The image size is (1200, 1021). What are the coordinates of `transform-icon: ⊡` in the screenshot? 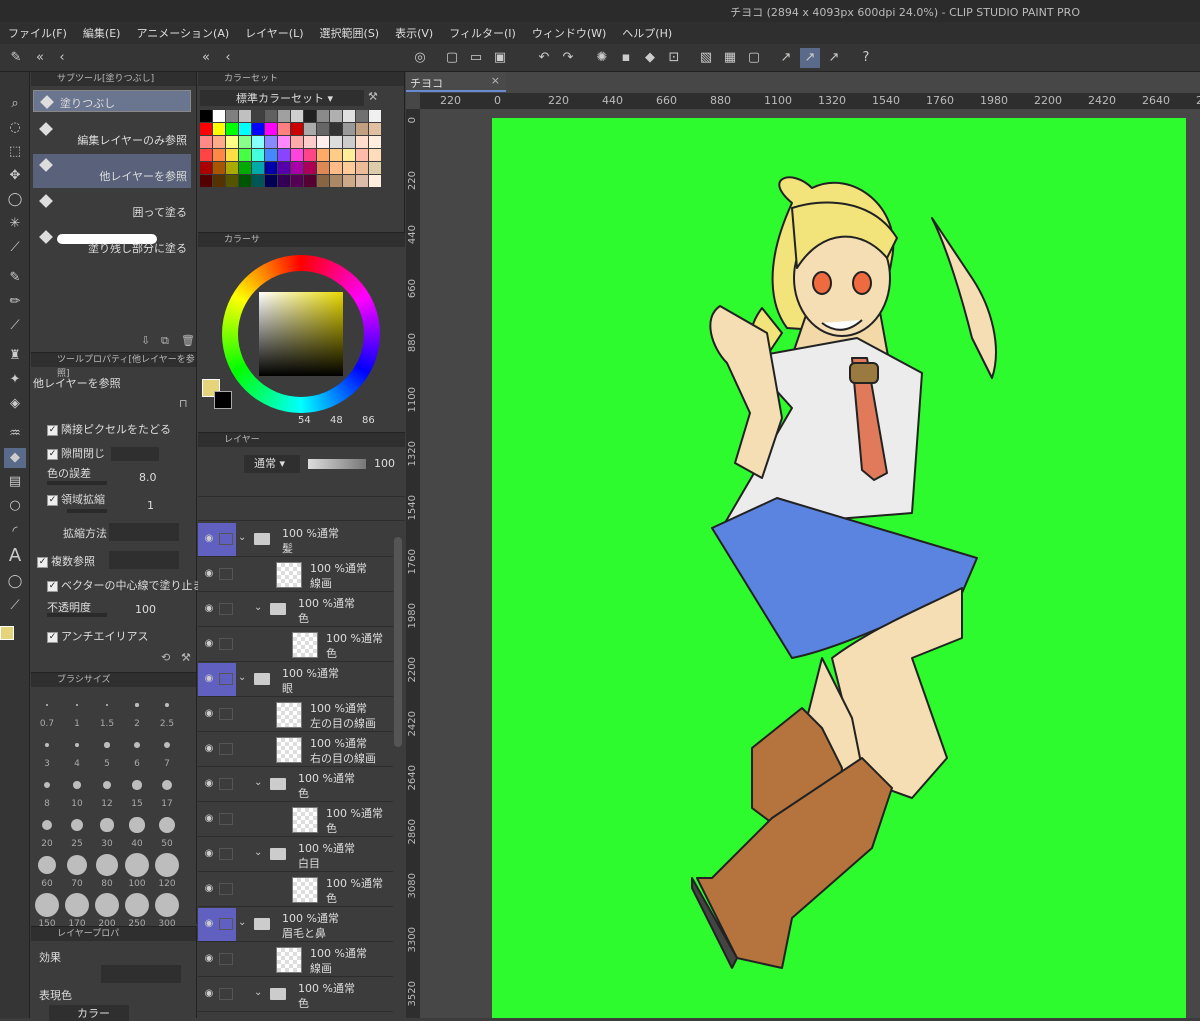 It's located at (674, 58).